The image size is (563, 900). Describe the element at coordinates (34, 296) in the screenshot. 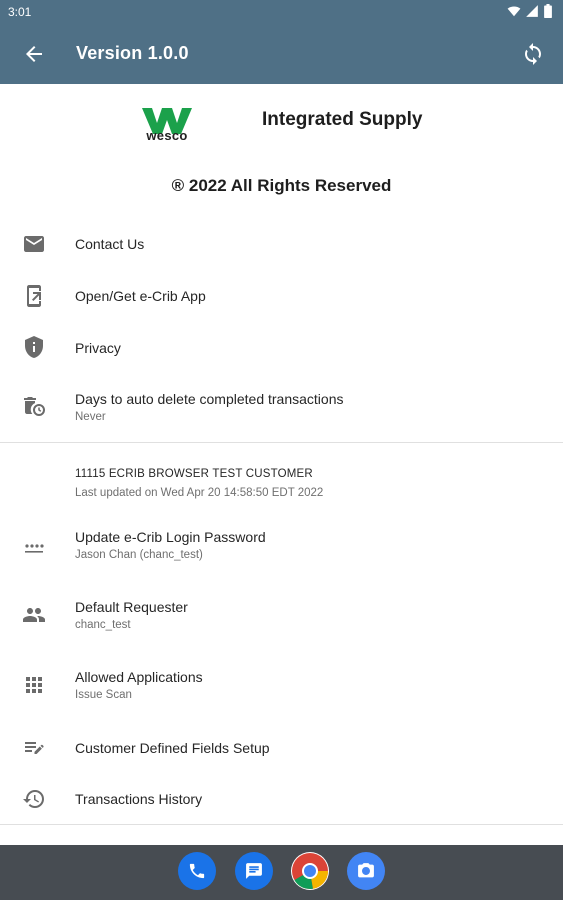

I see `app-launch-icon` at that location.